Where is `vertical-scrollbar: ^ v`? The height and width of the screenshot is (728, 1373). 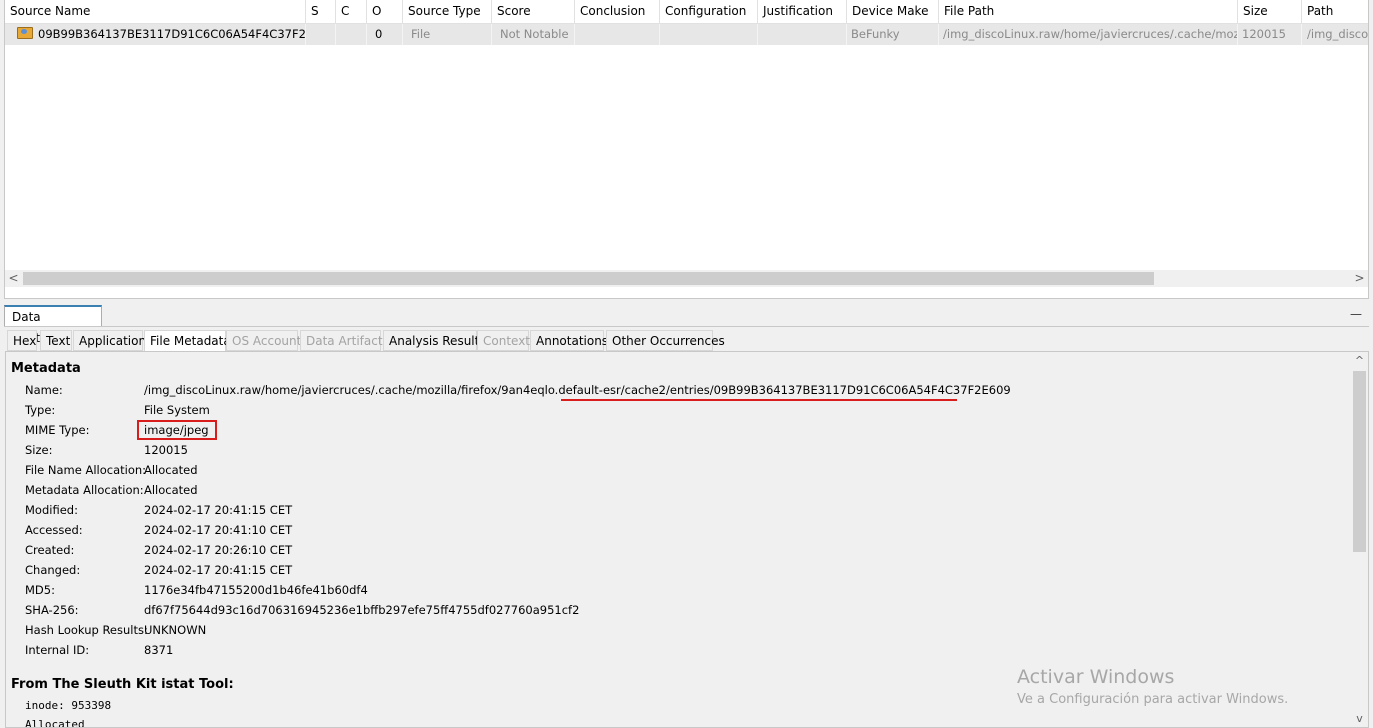
vertical-scrollbar: ^ v is located at coordinates (1359, 539).